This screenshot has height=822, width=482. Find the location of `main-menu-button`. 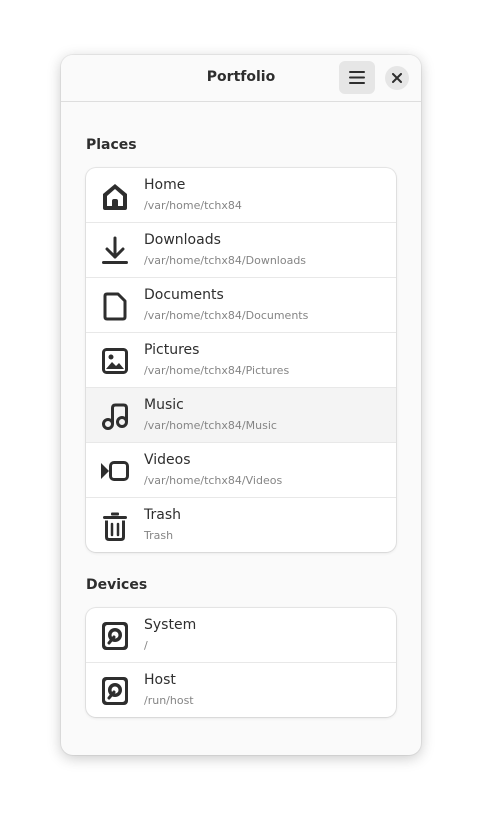

main-menu-button is located at coordinates (357, 77).